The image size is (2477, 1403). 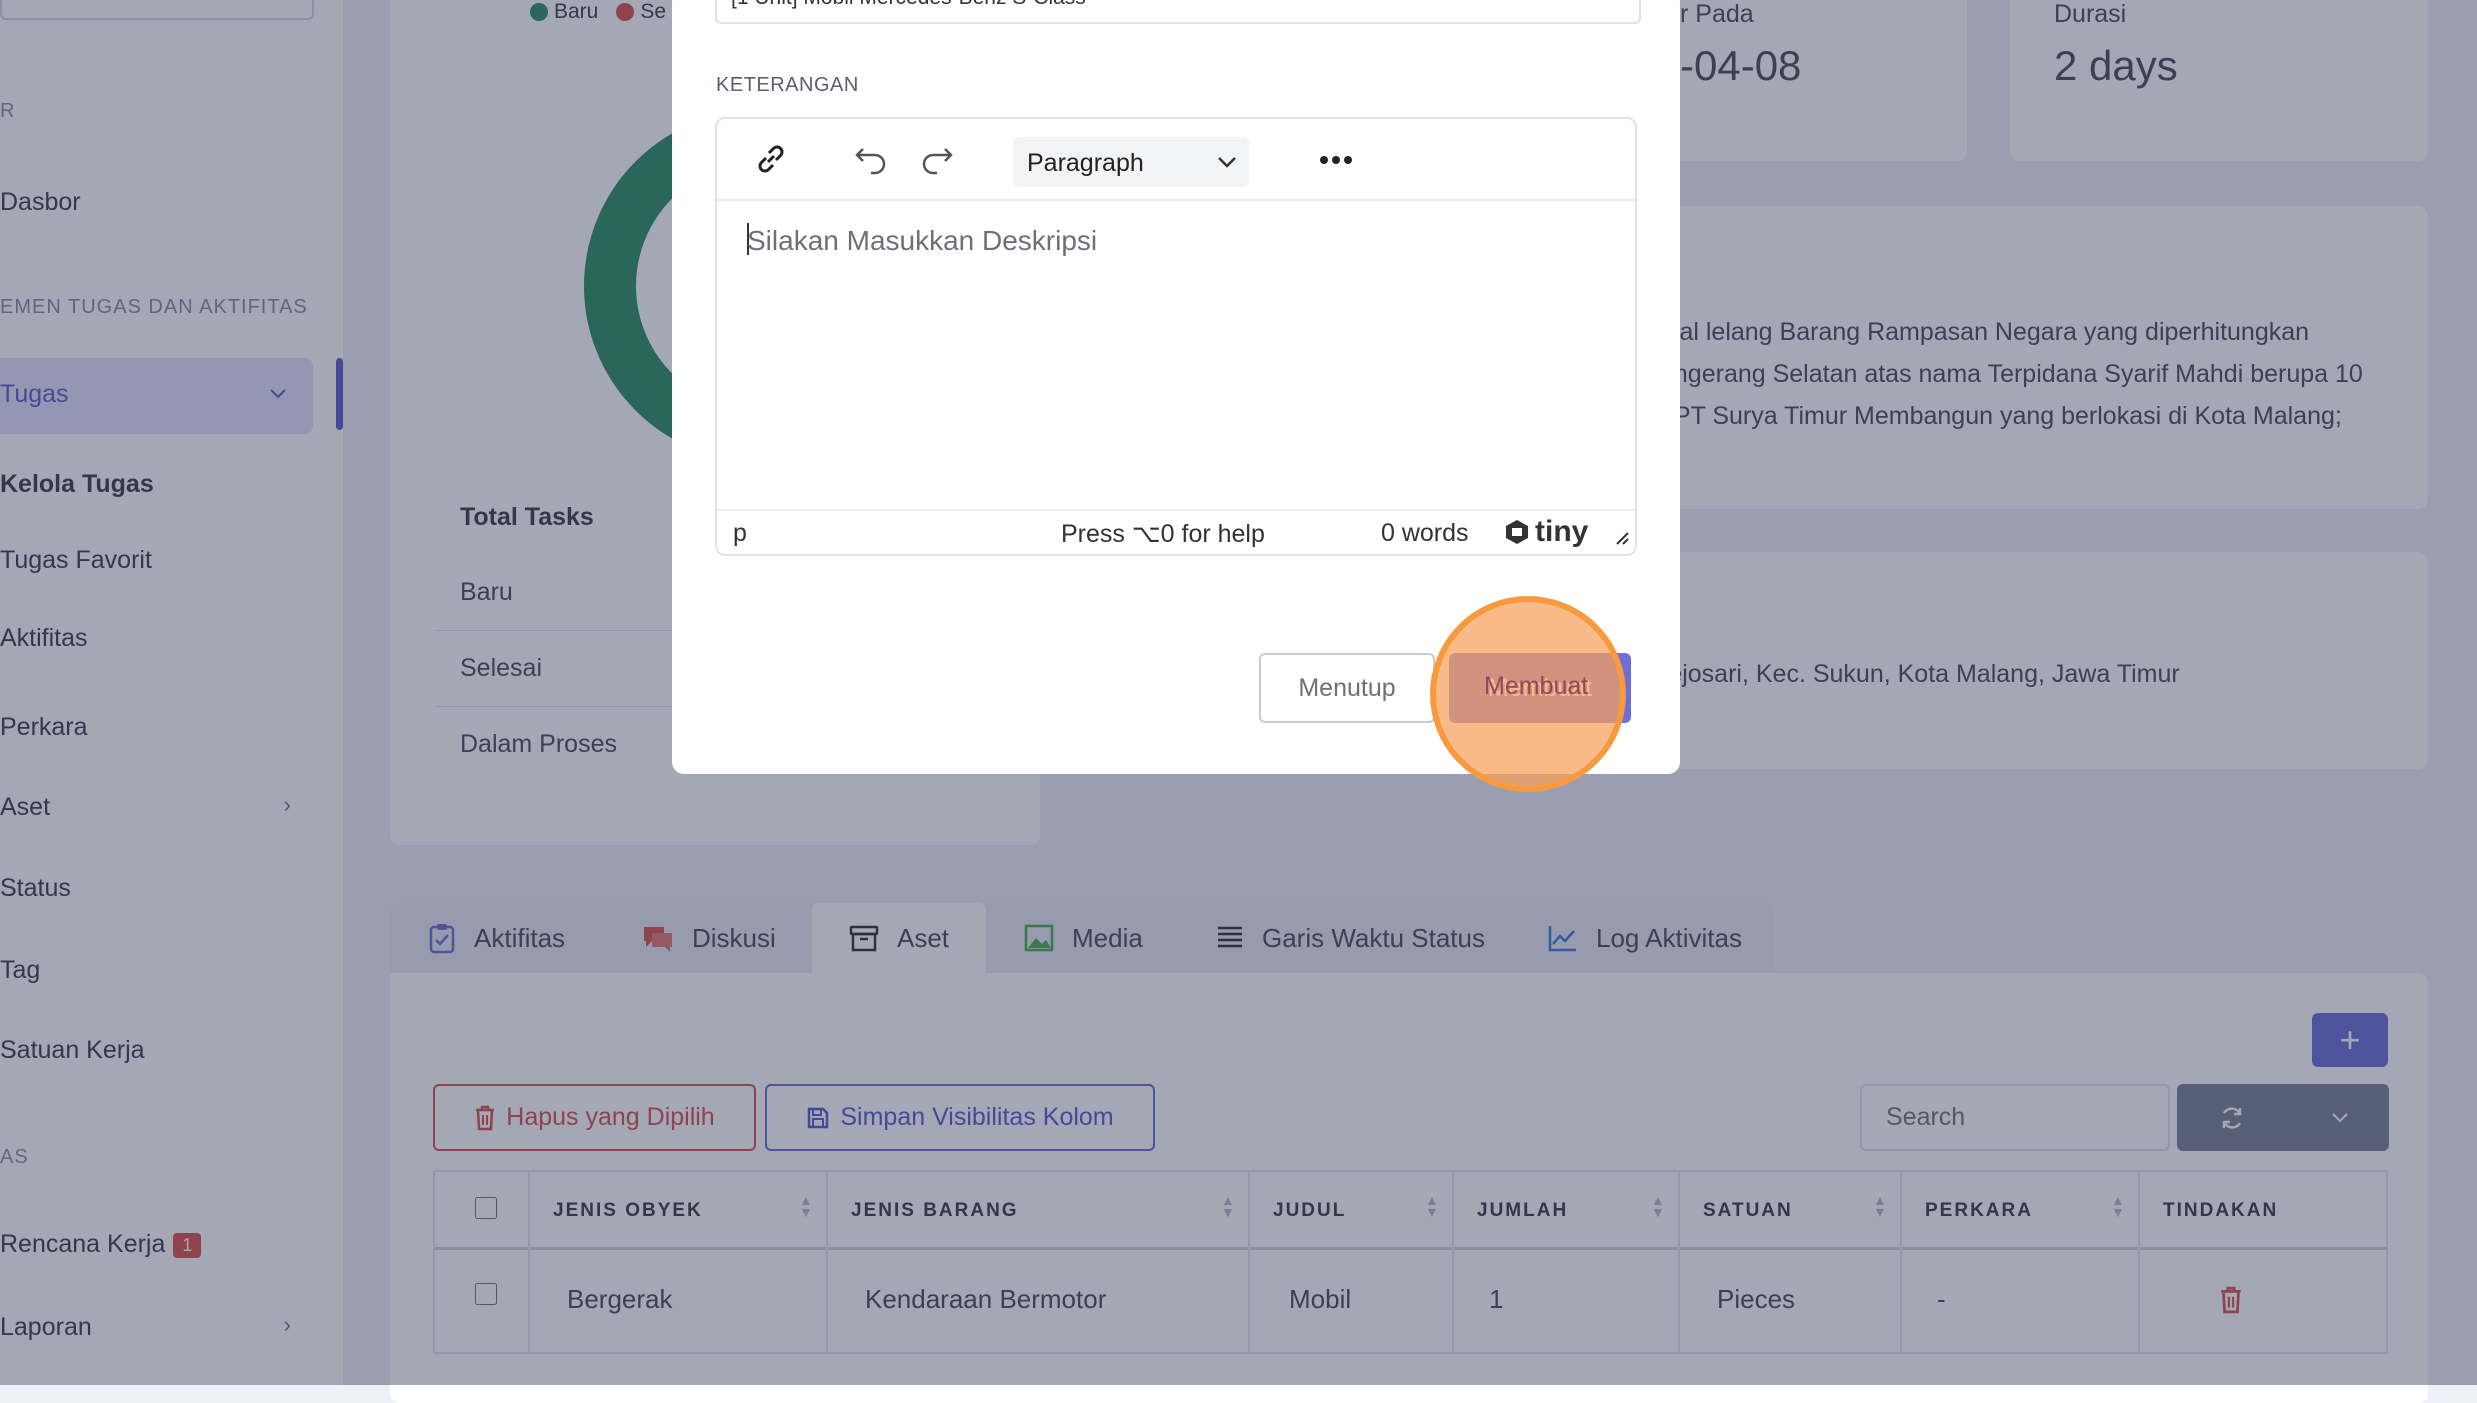 What do you see at coordinates (1621, 537) in the screenshot?
I see `resize-handle-icon` at bounding box center [1621, 537].